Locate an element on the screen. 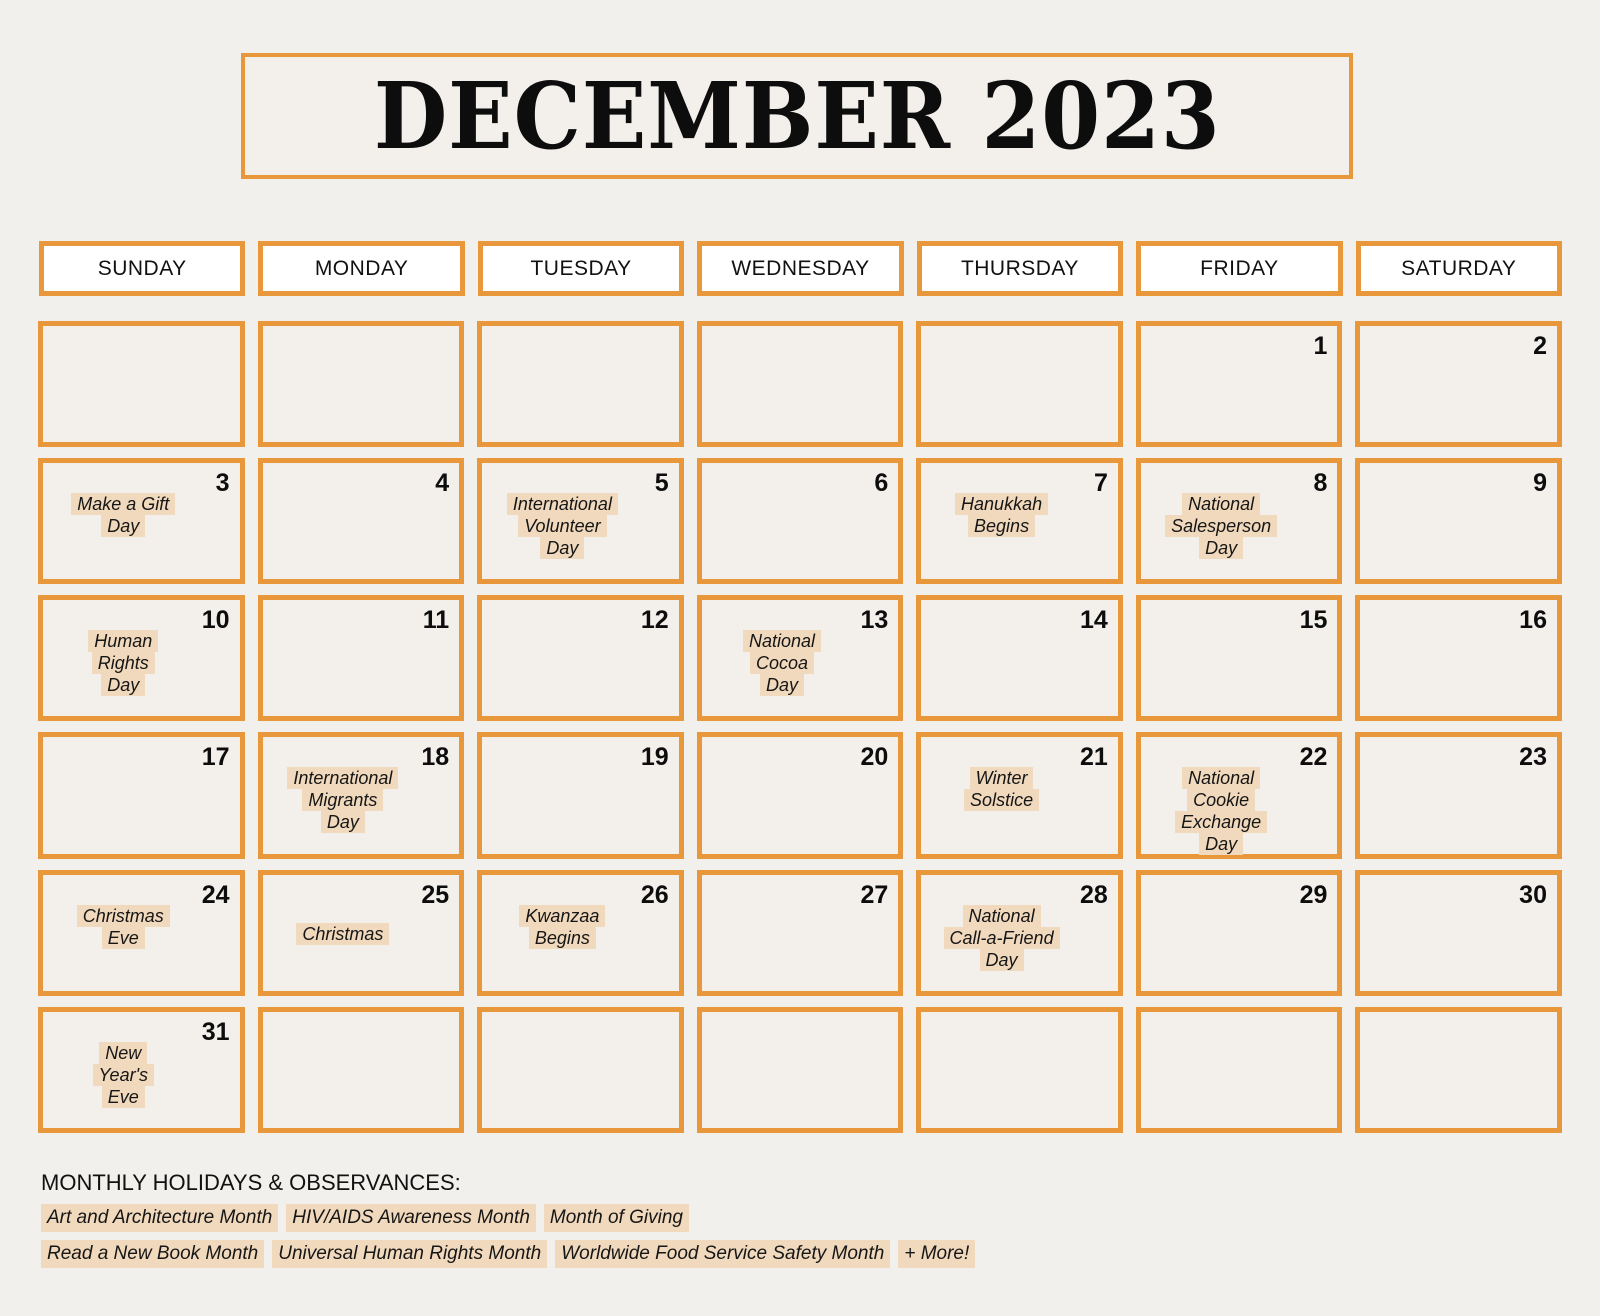  day-cell-9: 9 is located at coordinates (1458, 521).